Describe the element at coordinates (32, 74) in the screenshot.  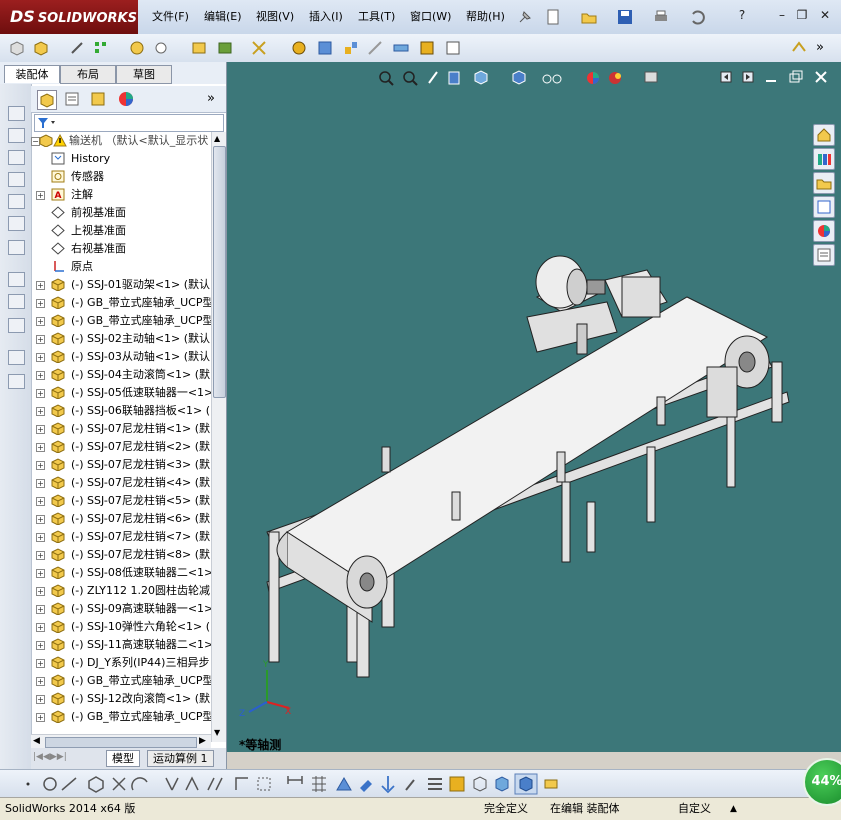
I see `tab-assembly: 装配体` at that location.